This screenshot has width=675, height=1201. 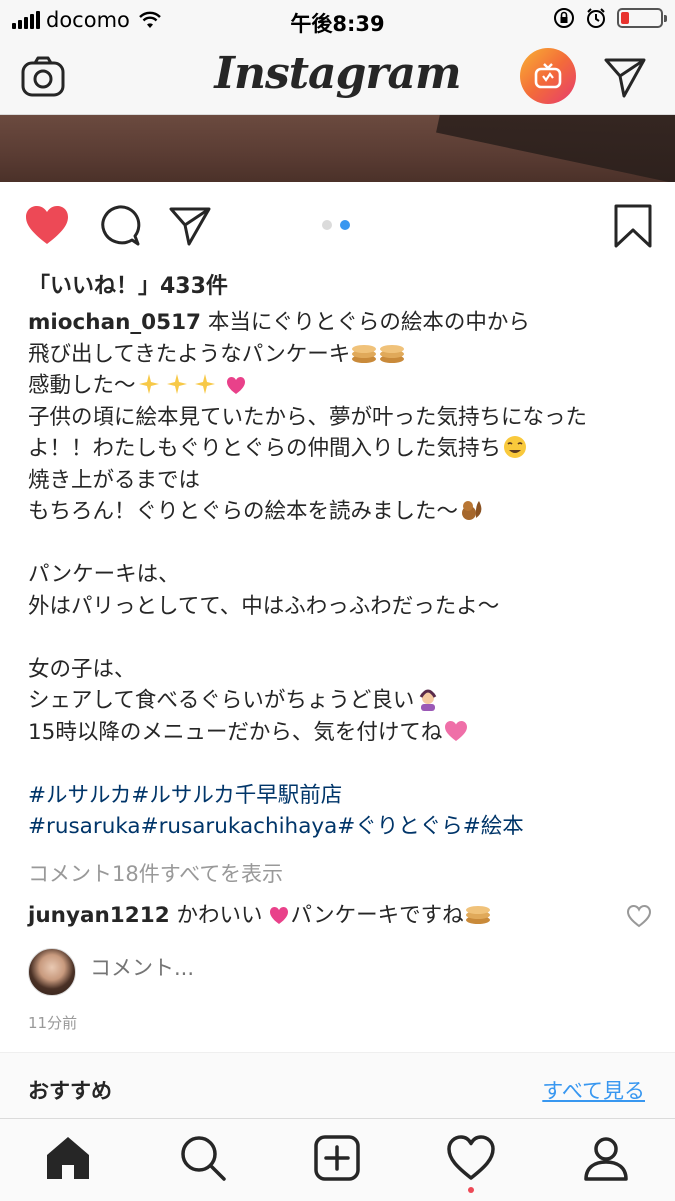 I want to click on bookmark-icon, so click(x=633, y=226).